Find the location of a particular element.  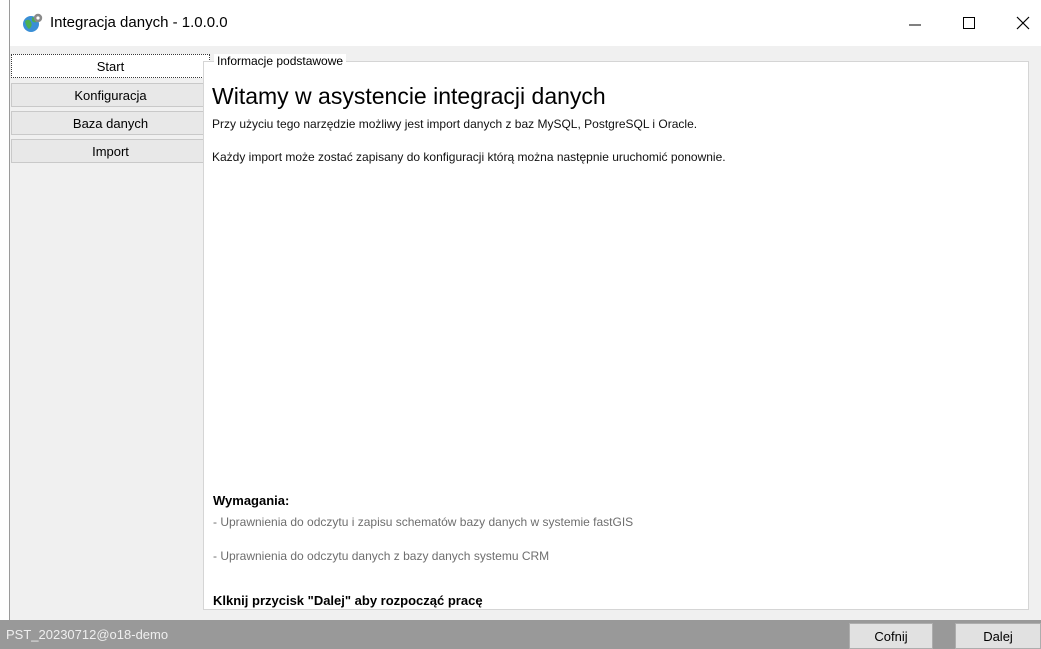

nav-item-label: Konfiguracja is located at coordinates (110, 95).